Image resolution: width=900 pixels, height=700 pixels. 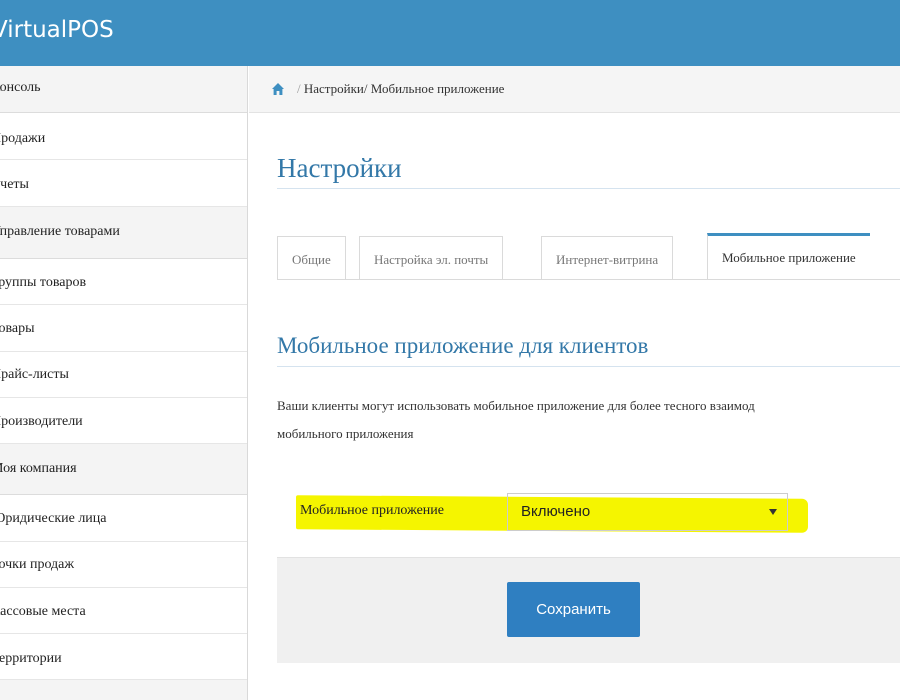 I want to click on title-divider, so click(x=588, y=188).